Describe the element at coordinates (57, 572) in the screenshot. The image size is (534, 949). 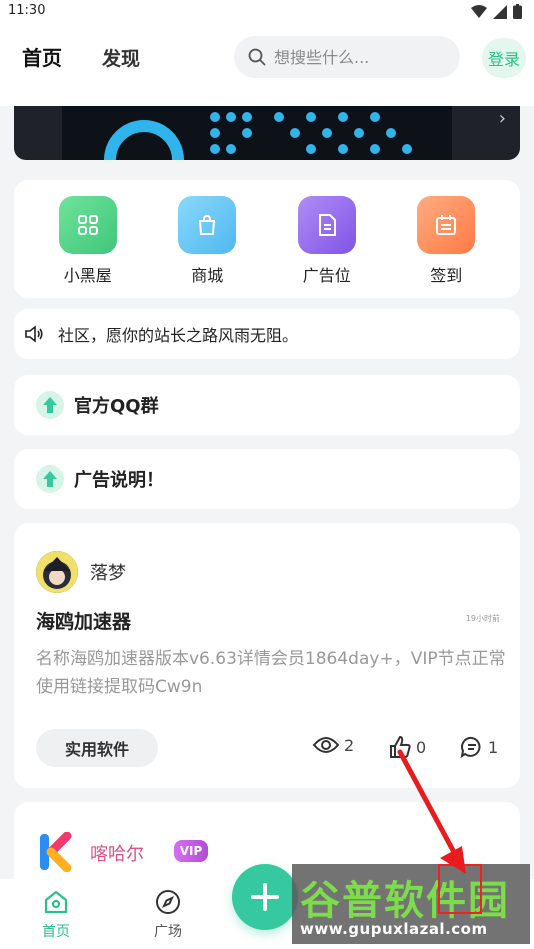
I see `avatar` at that location.